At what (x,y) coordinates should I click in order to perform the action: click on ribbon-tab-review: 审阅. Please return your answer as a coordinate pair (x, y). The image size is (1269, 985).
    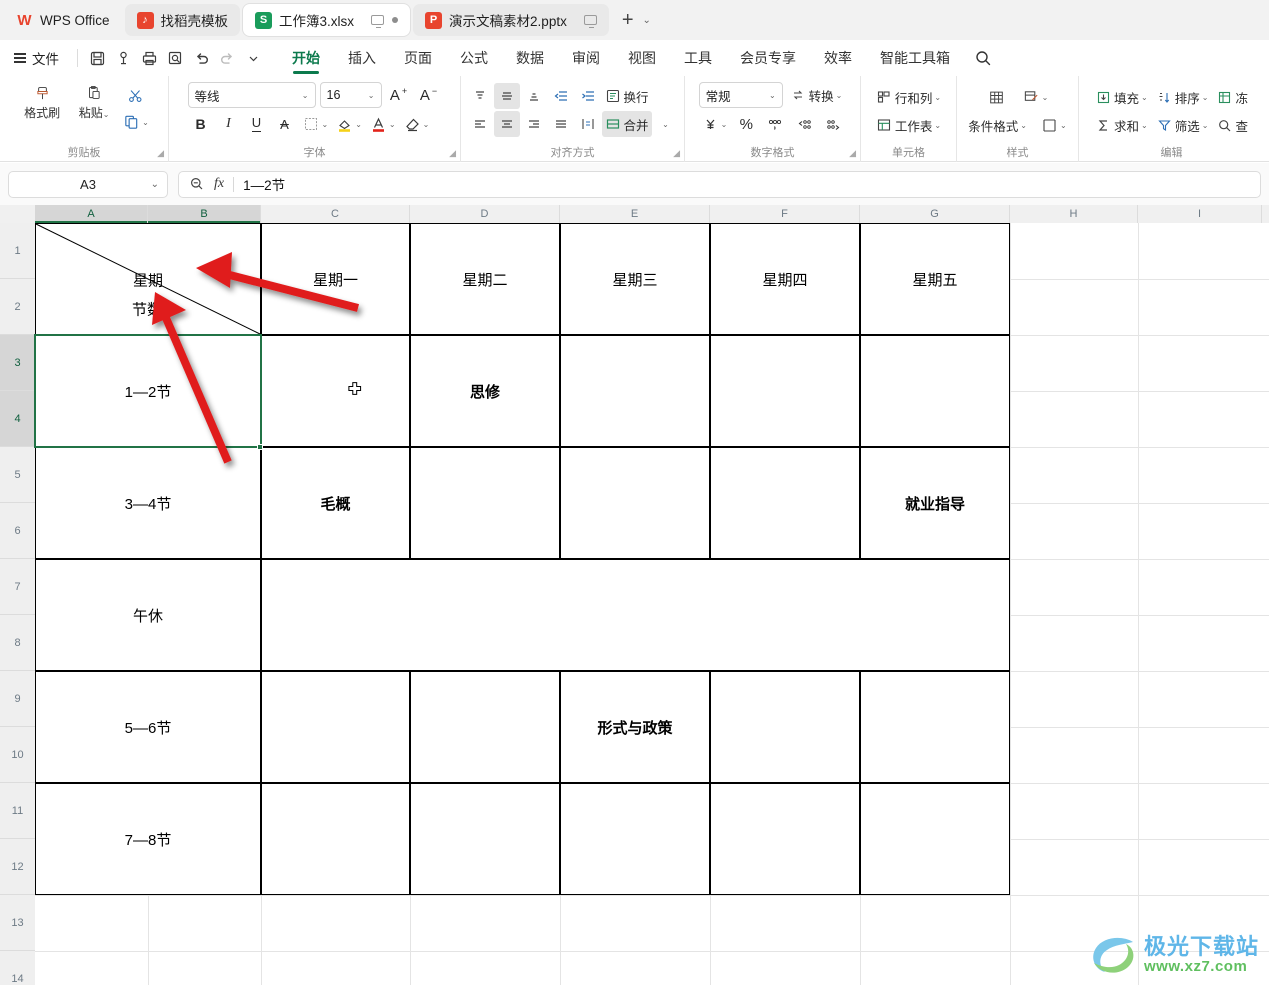
    Looking at the image, I should click on (586, 58).